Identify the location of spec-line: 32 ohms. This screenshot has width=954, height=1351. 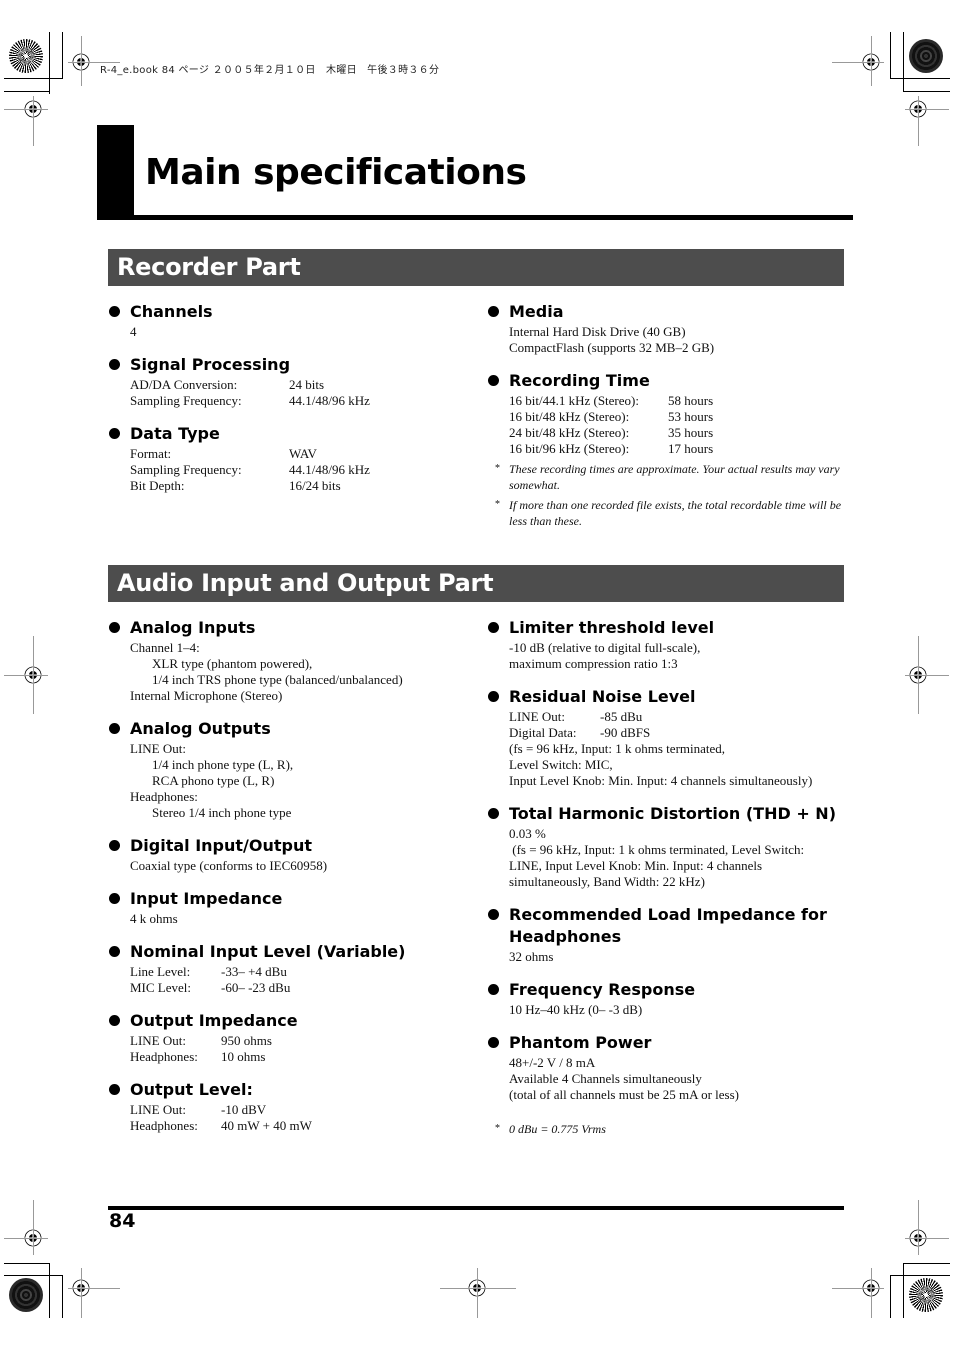
(531, 956).